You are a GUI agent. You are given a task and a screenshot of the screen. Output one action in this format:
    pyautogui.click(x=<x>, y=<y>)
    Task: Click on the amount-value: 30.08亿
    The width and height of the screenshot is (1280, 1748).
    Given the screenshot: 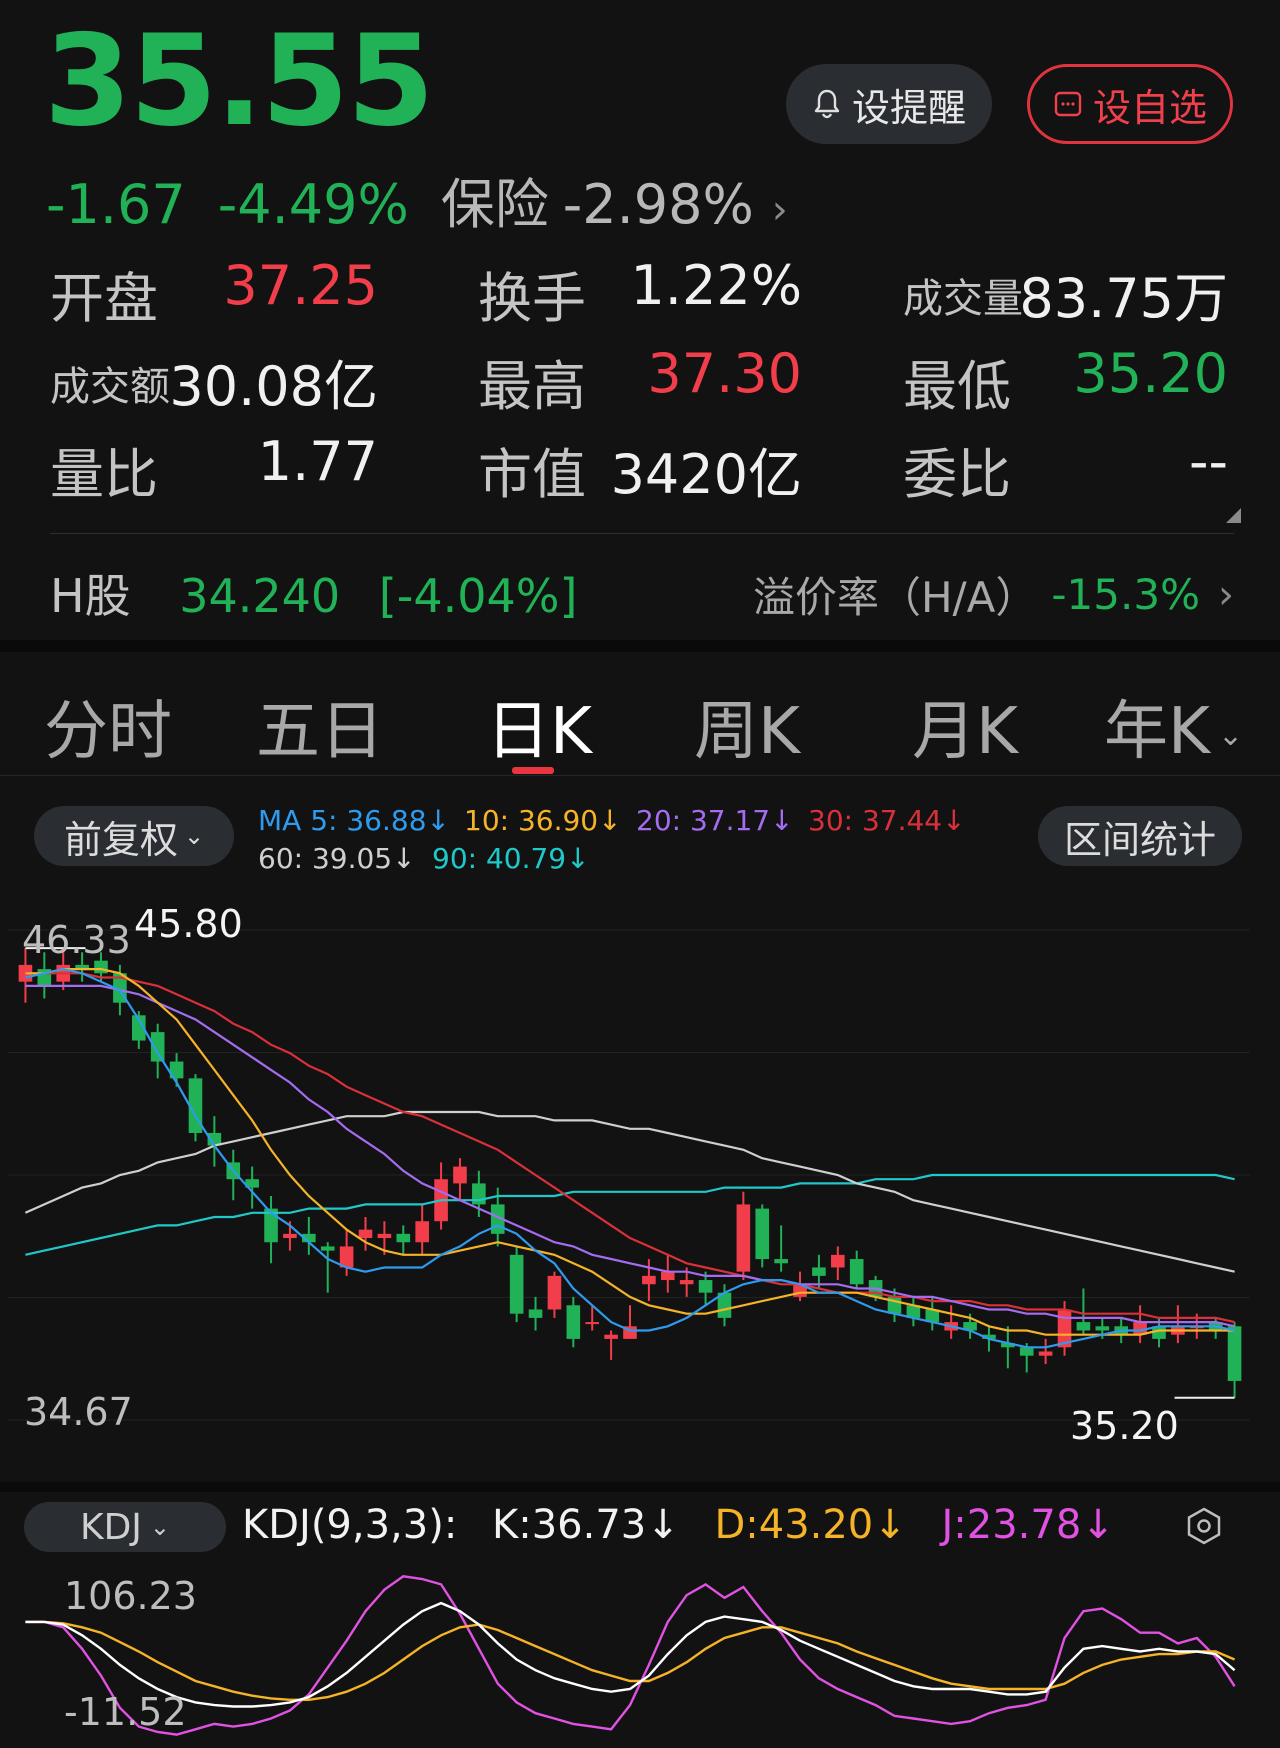 What is the action you would take?
    pyautogui.click(x=273, y=386)
    